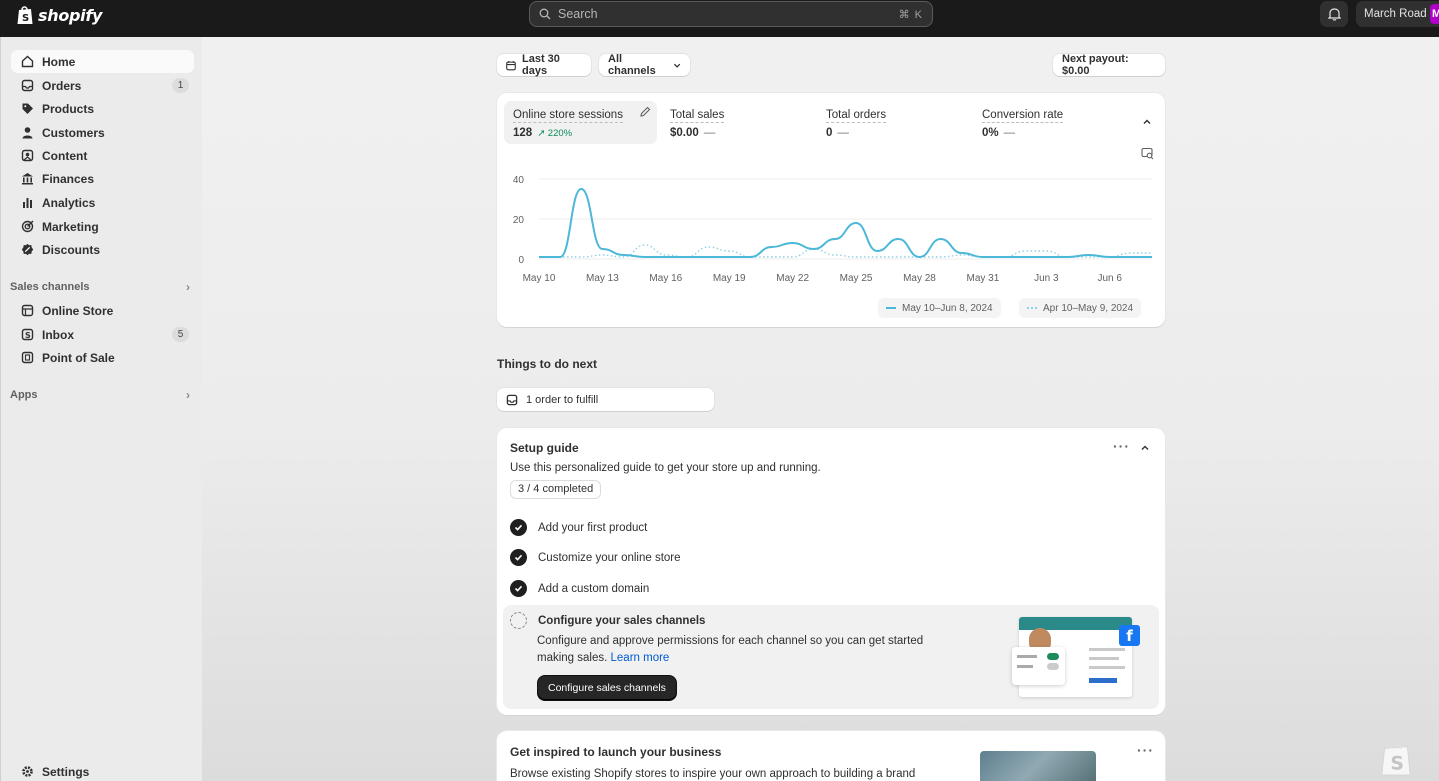 This screenshot has height=781, width=1439. Describe the element at coordinates (640, 658) in the screenshot. I see `learn-more-link: Learn more` at that location.